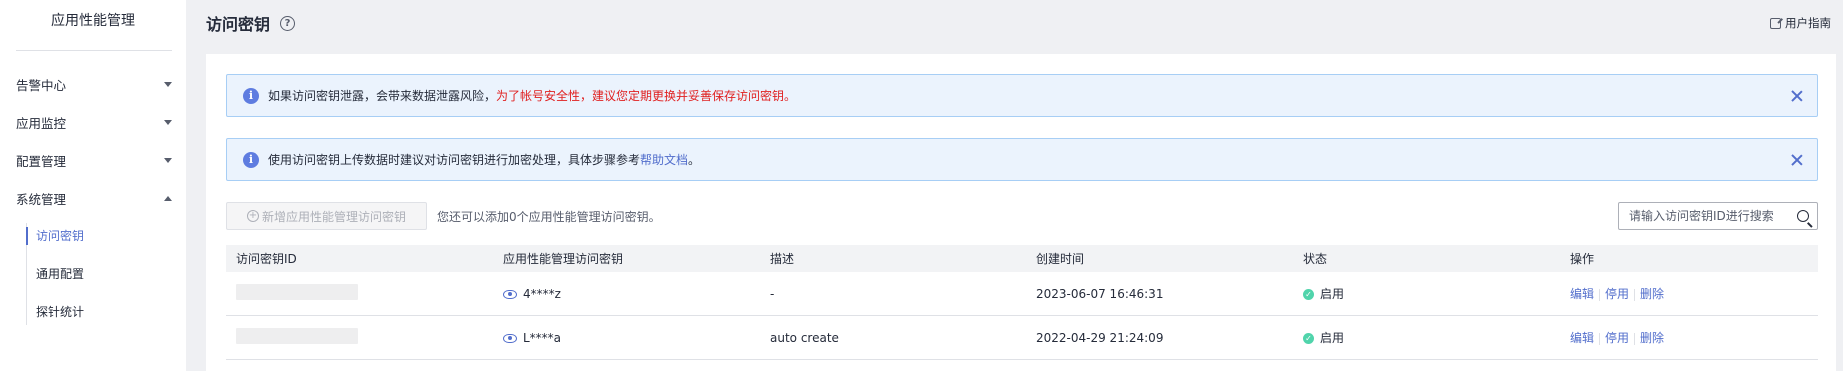 Image resolution: width=1843 pixels, height=371 pixels. Describe the element at coordinates (93, 122) in the screenshot. I see `sidebar-item-app-monitoring: 应用监控` at that location.